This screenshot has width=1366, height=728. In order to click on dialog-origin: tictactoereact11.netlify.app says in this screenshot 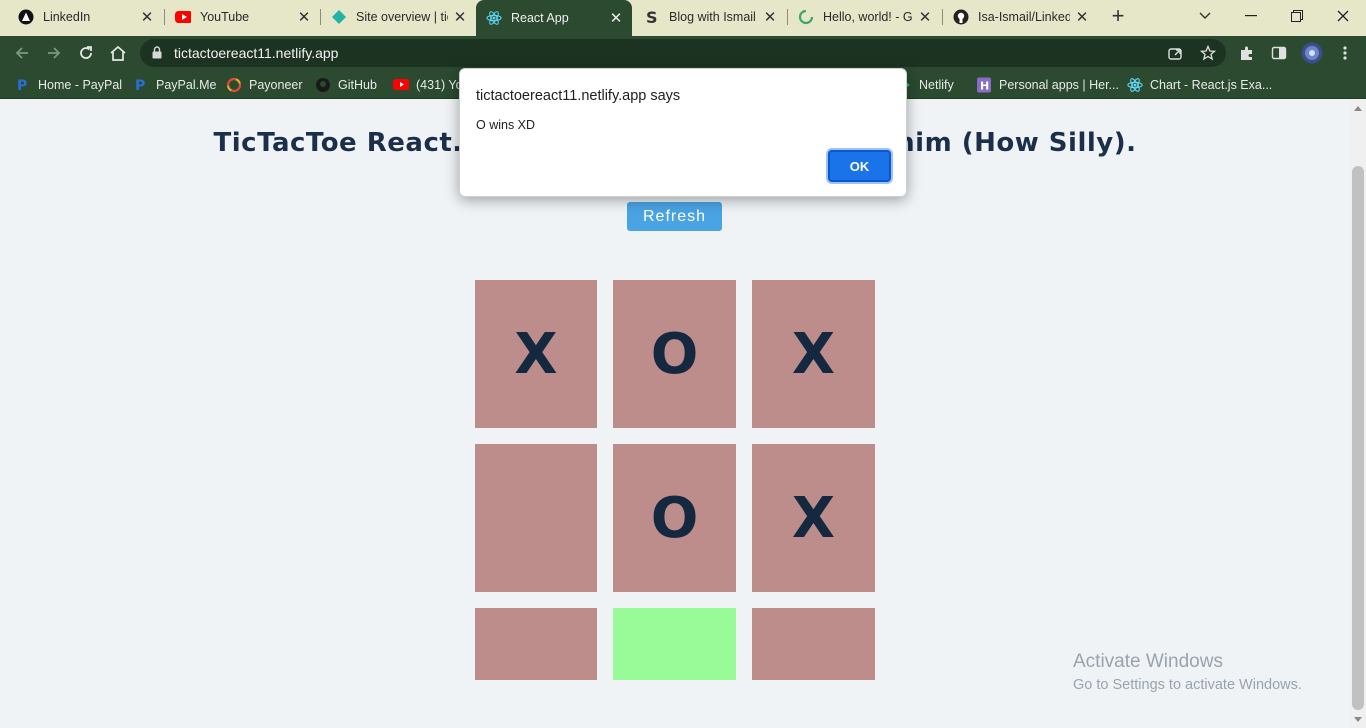, I will do `click(578, 96)`.